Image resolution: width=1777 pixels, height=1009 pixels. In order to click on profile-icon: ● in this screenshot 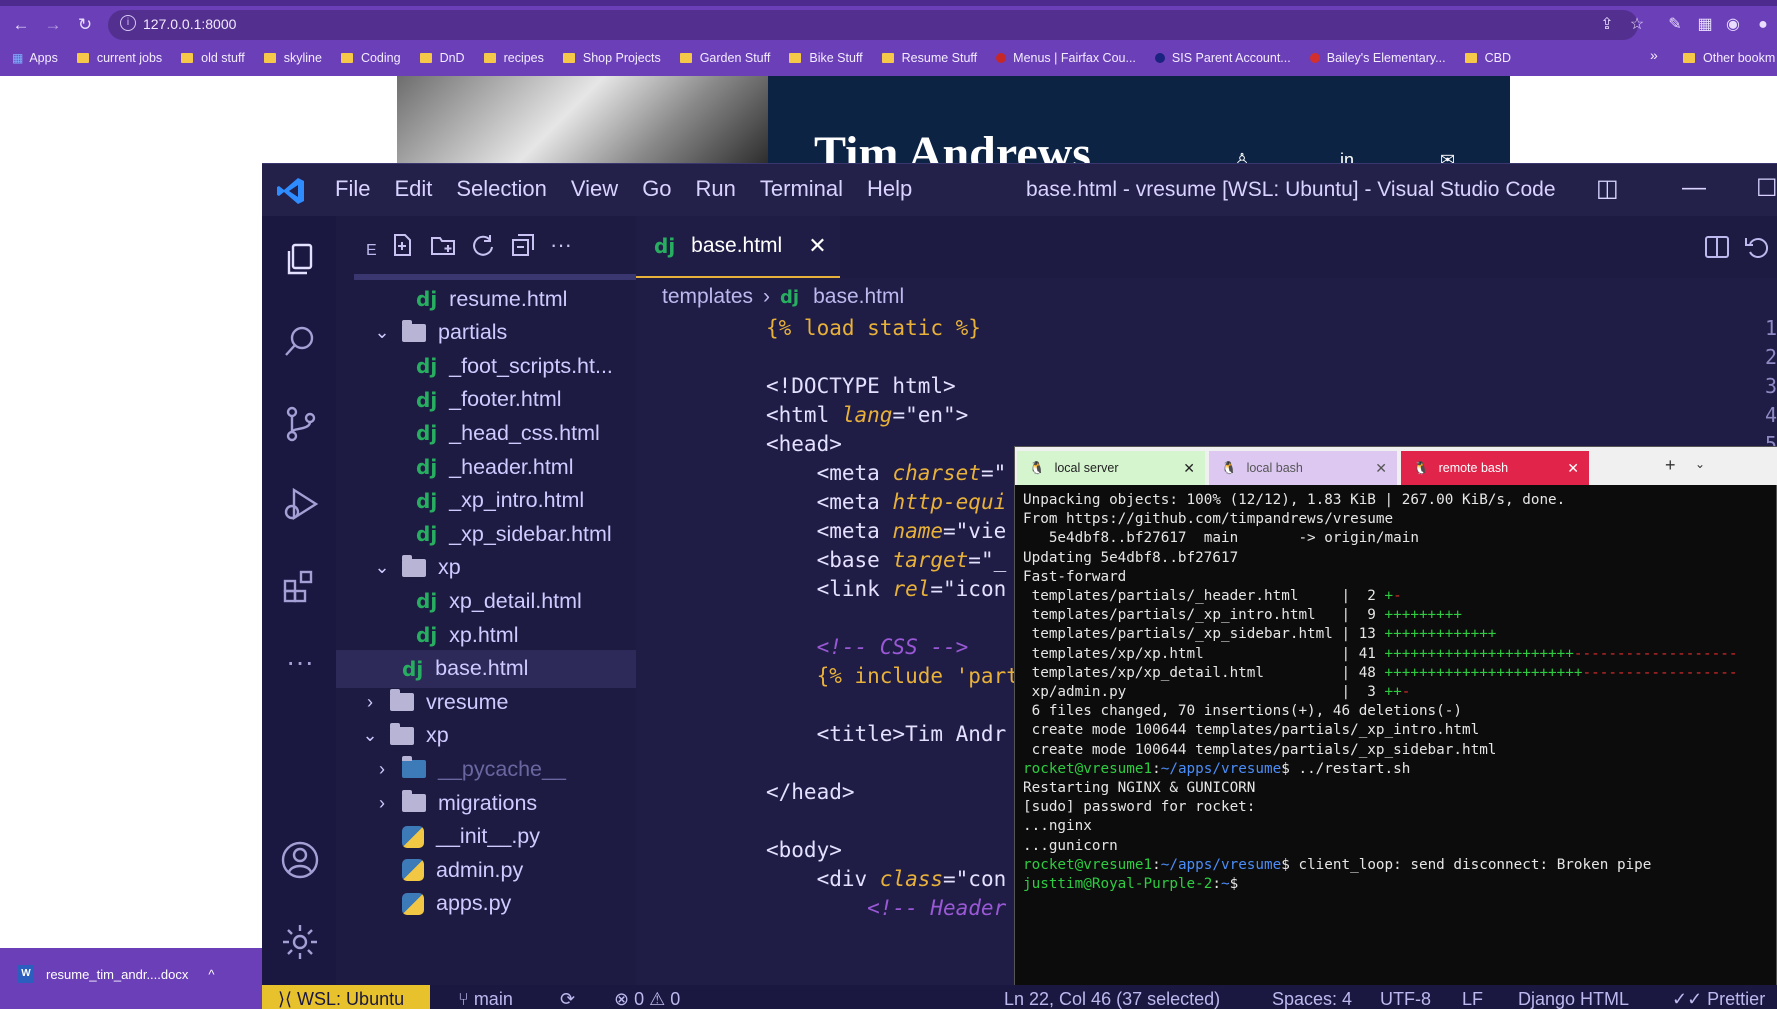, I will do `click(1763, 25)`.